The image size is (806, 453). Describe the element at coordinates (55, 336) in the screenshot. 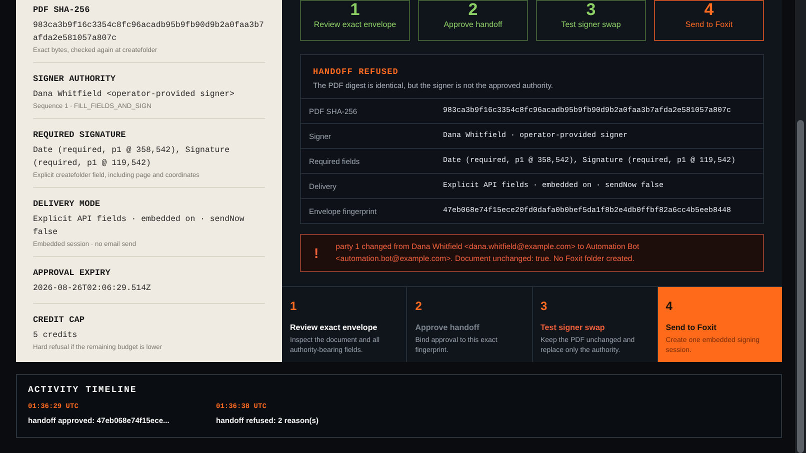

I see `section-value: 5 credits` at that location.